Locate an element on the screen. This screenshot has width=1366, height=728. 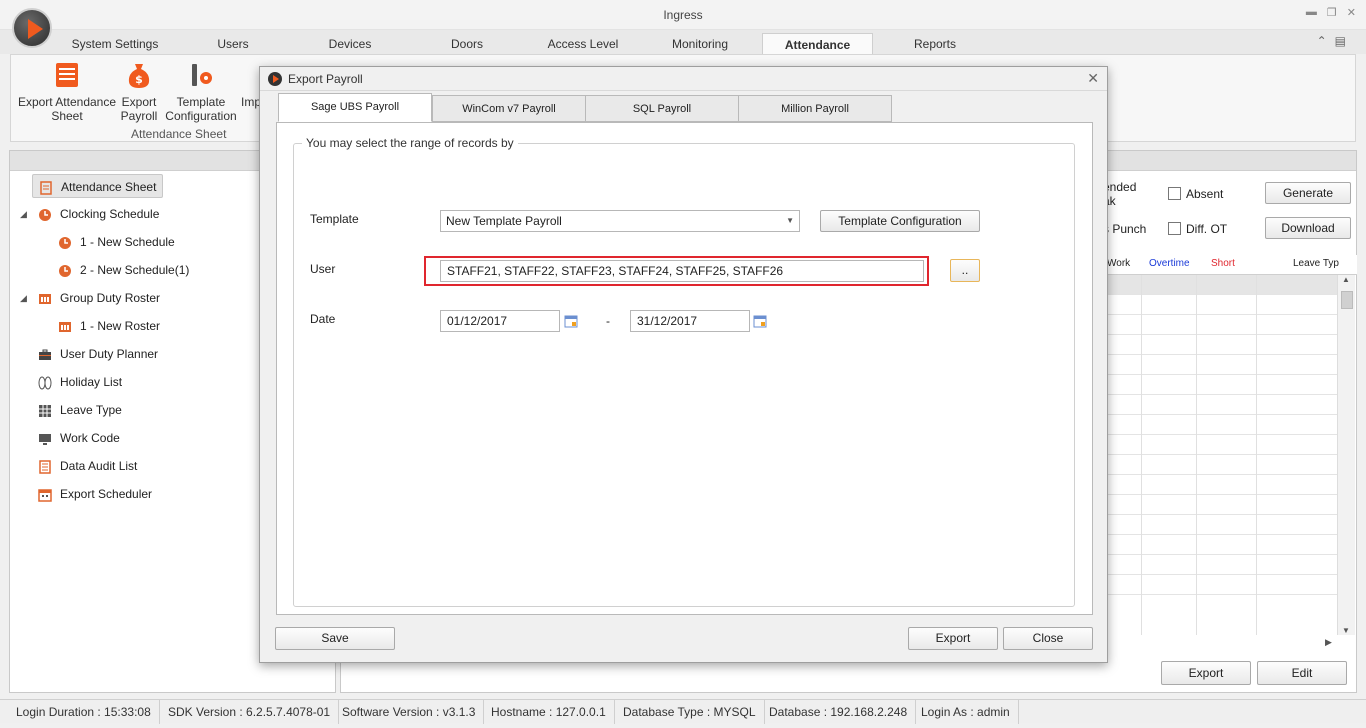
tab-wincom-v7-payroll: WinCom v7 Payroll is located at coordinates (509, 108).